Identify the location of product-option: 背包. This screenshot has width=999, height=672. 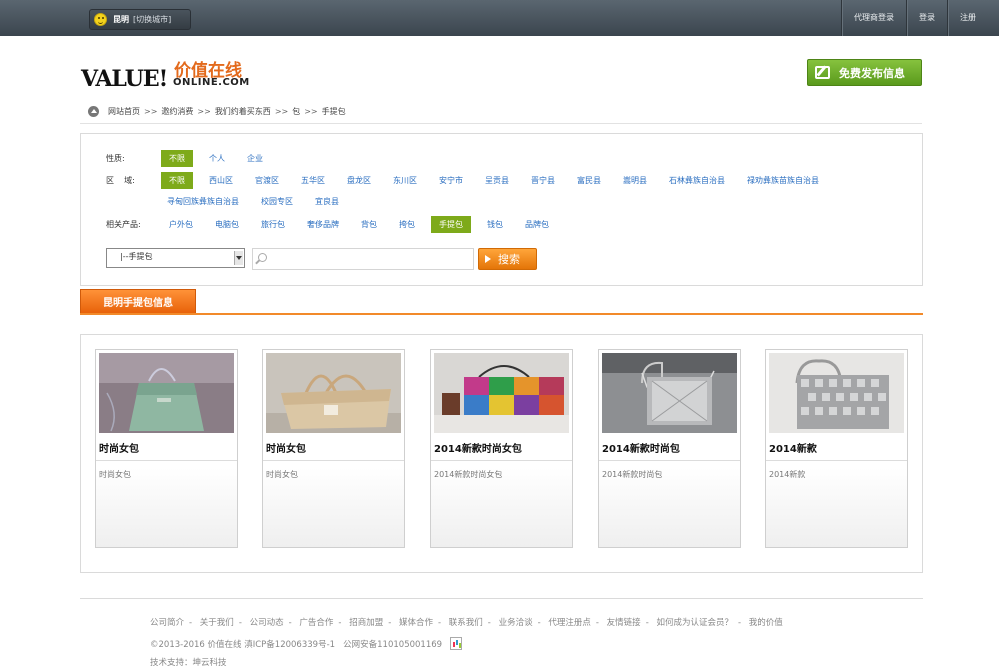
(369, 224).